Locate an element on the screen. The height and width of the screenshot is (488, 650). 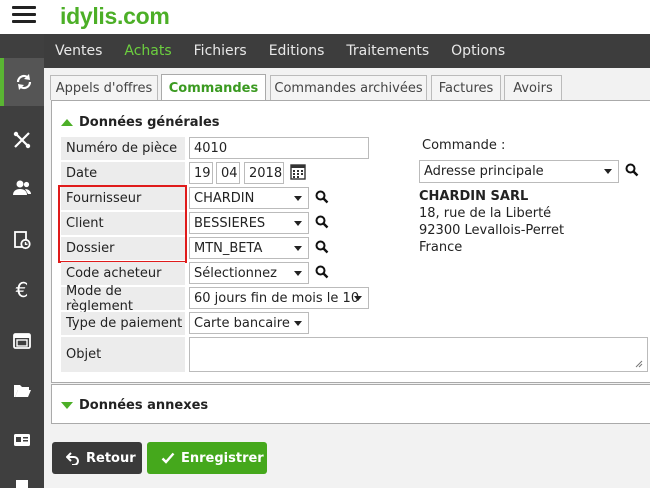
highlight-box is located at coordinates (122, 224).